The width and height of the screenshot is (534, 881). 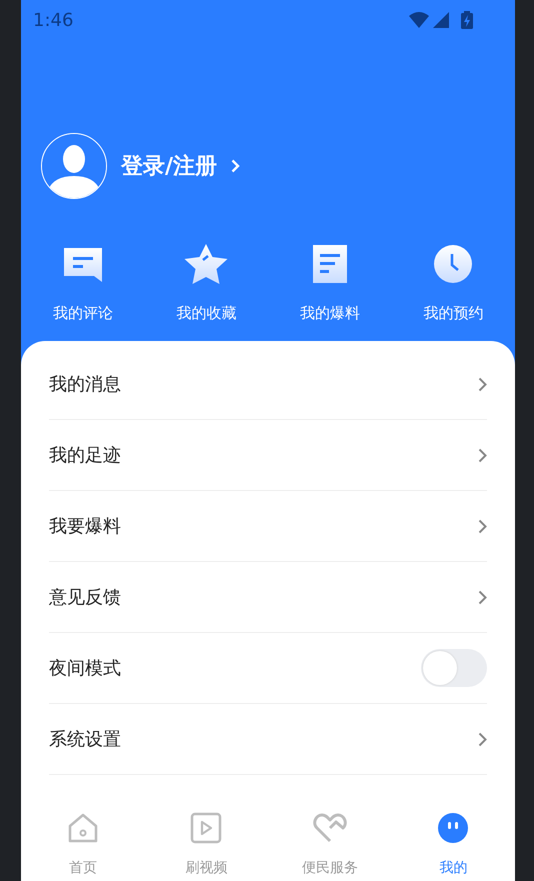 What do you see at coordinates (180, 166) in the screenshot?
I see `login-link: 登录/注册` at bounding box center [180, 166].